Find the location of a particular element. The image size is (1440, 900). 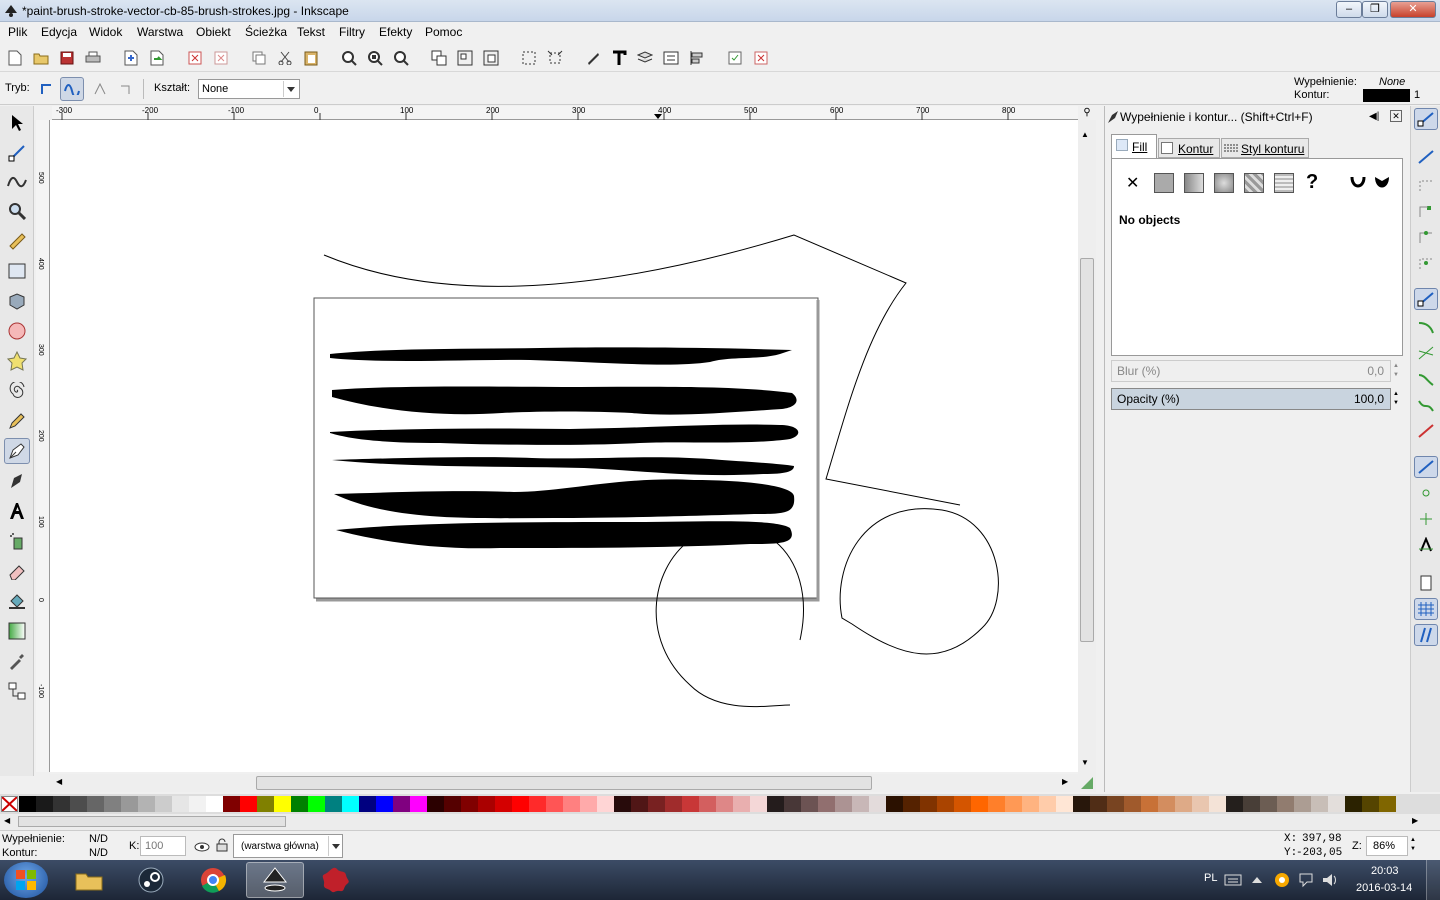

zoom-stepper-icon: ▲ ▼ is located at coordinates (1413, 845).